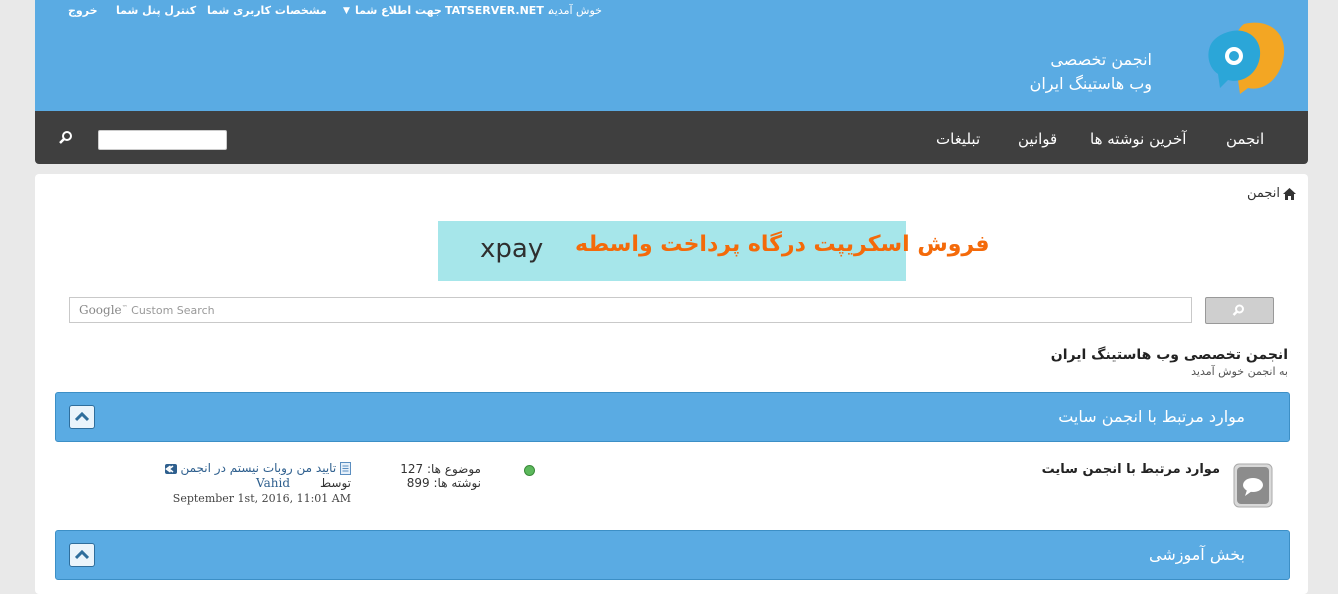 This screenshot has width=1338, height=594. Describe the element at coordinates (100, 310) in the screenshot. I see `google-brand: Google` at that location.